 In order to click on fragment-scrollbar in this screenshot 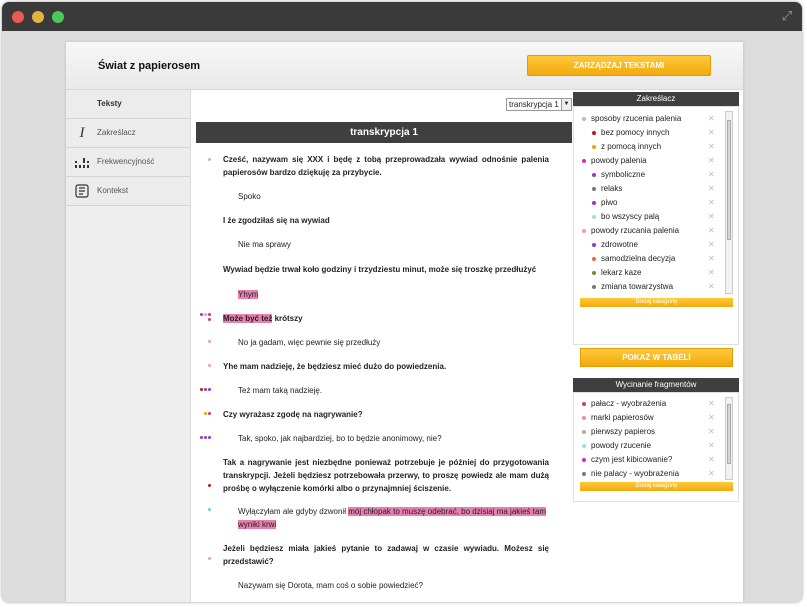, I will do `click(729, 438)`.